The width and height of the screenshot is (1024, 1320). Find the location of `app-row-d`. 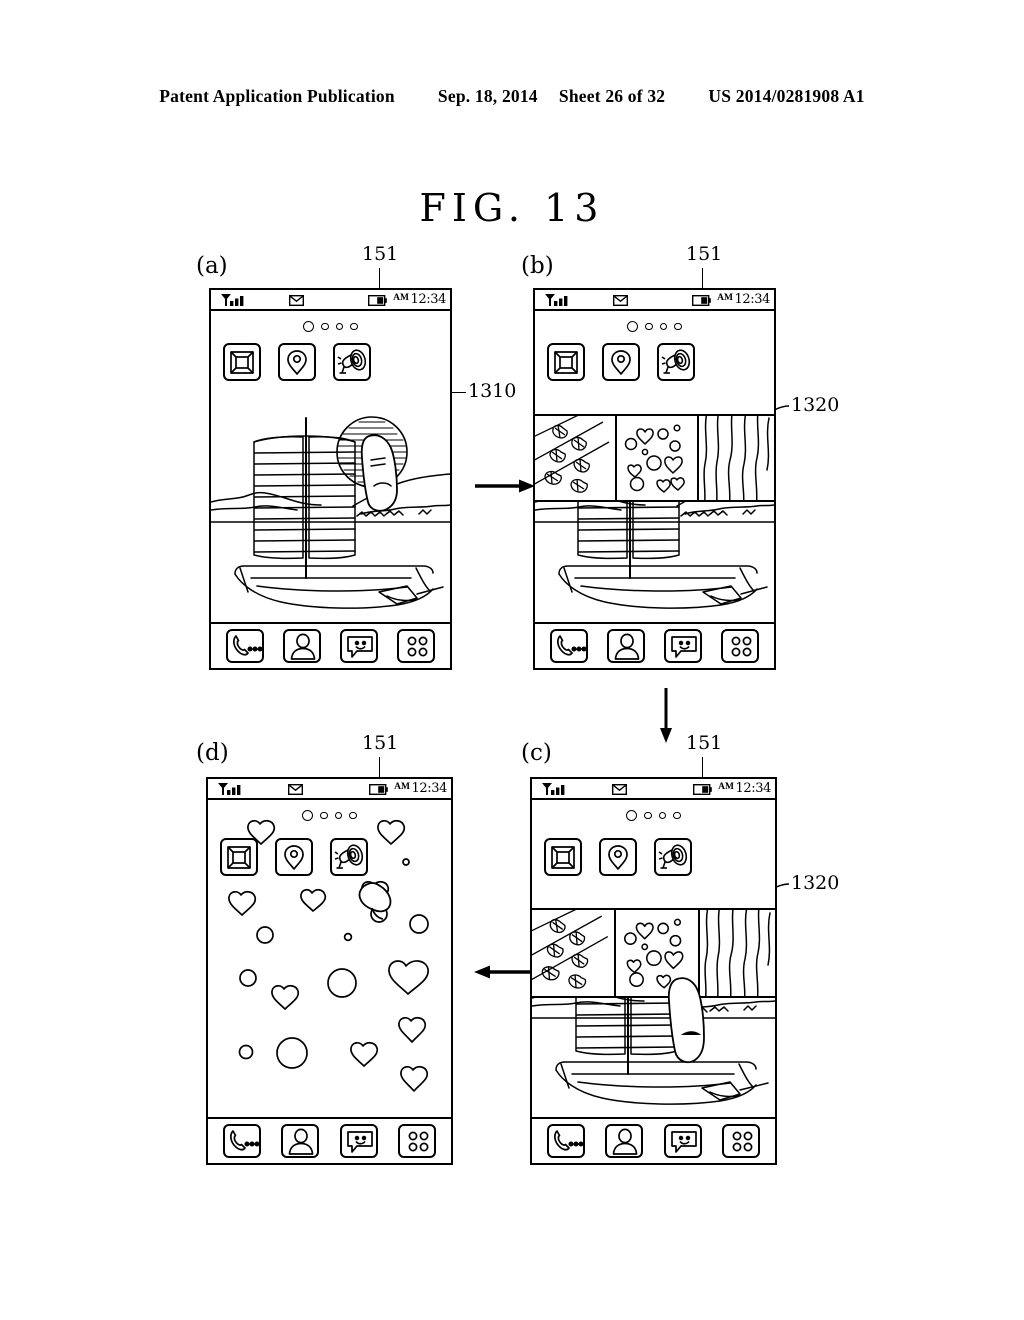

app-row-d is located at coordinates (294, 857).